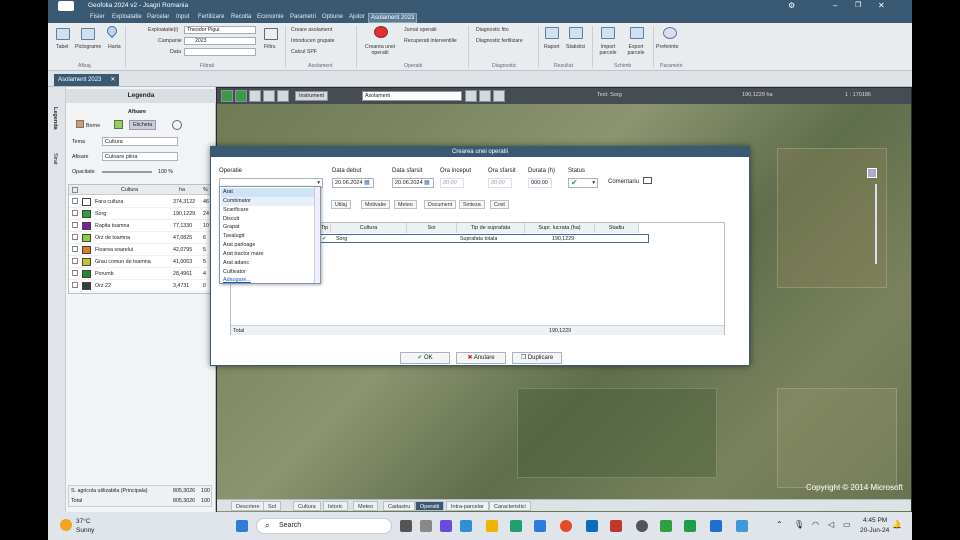 The width and height of the screenshot is (960, 540). I want to click on instrument-button: Instrument, so click(312, 96).